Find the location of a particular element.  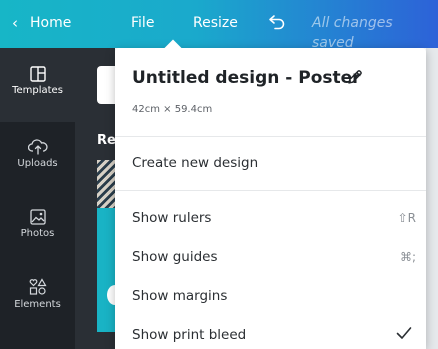

design-title: Untitled design - Poster is located at coordinates (246, 78).